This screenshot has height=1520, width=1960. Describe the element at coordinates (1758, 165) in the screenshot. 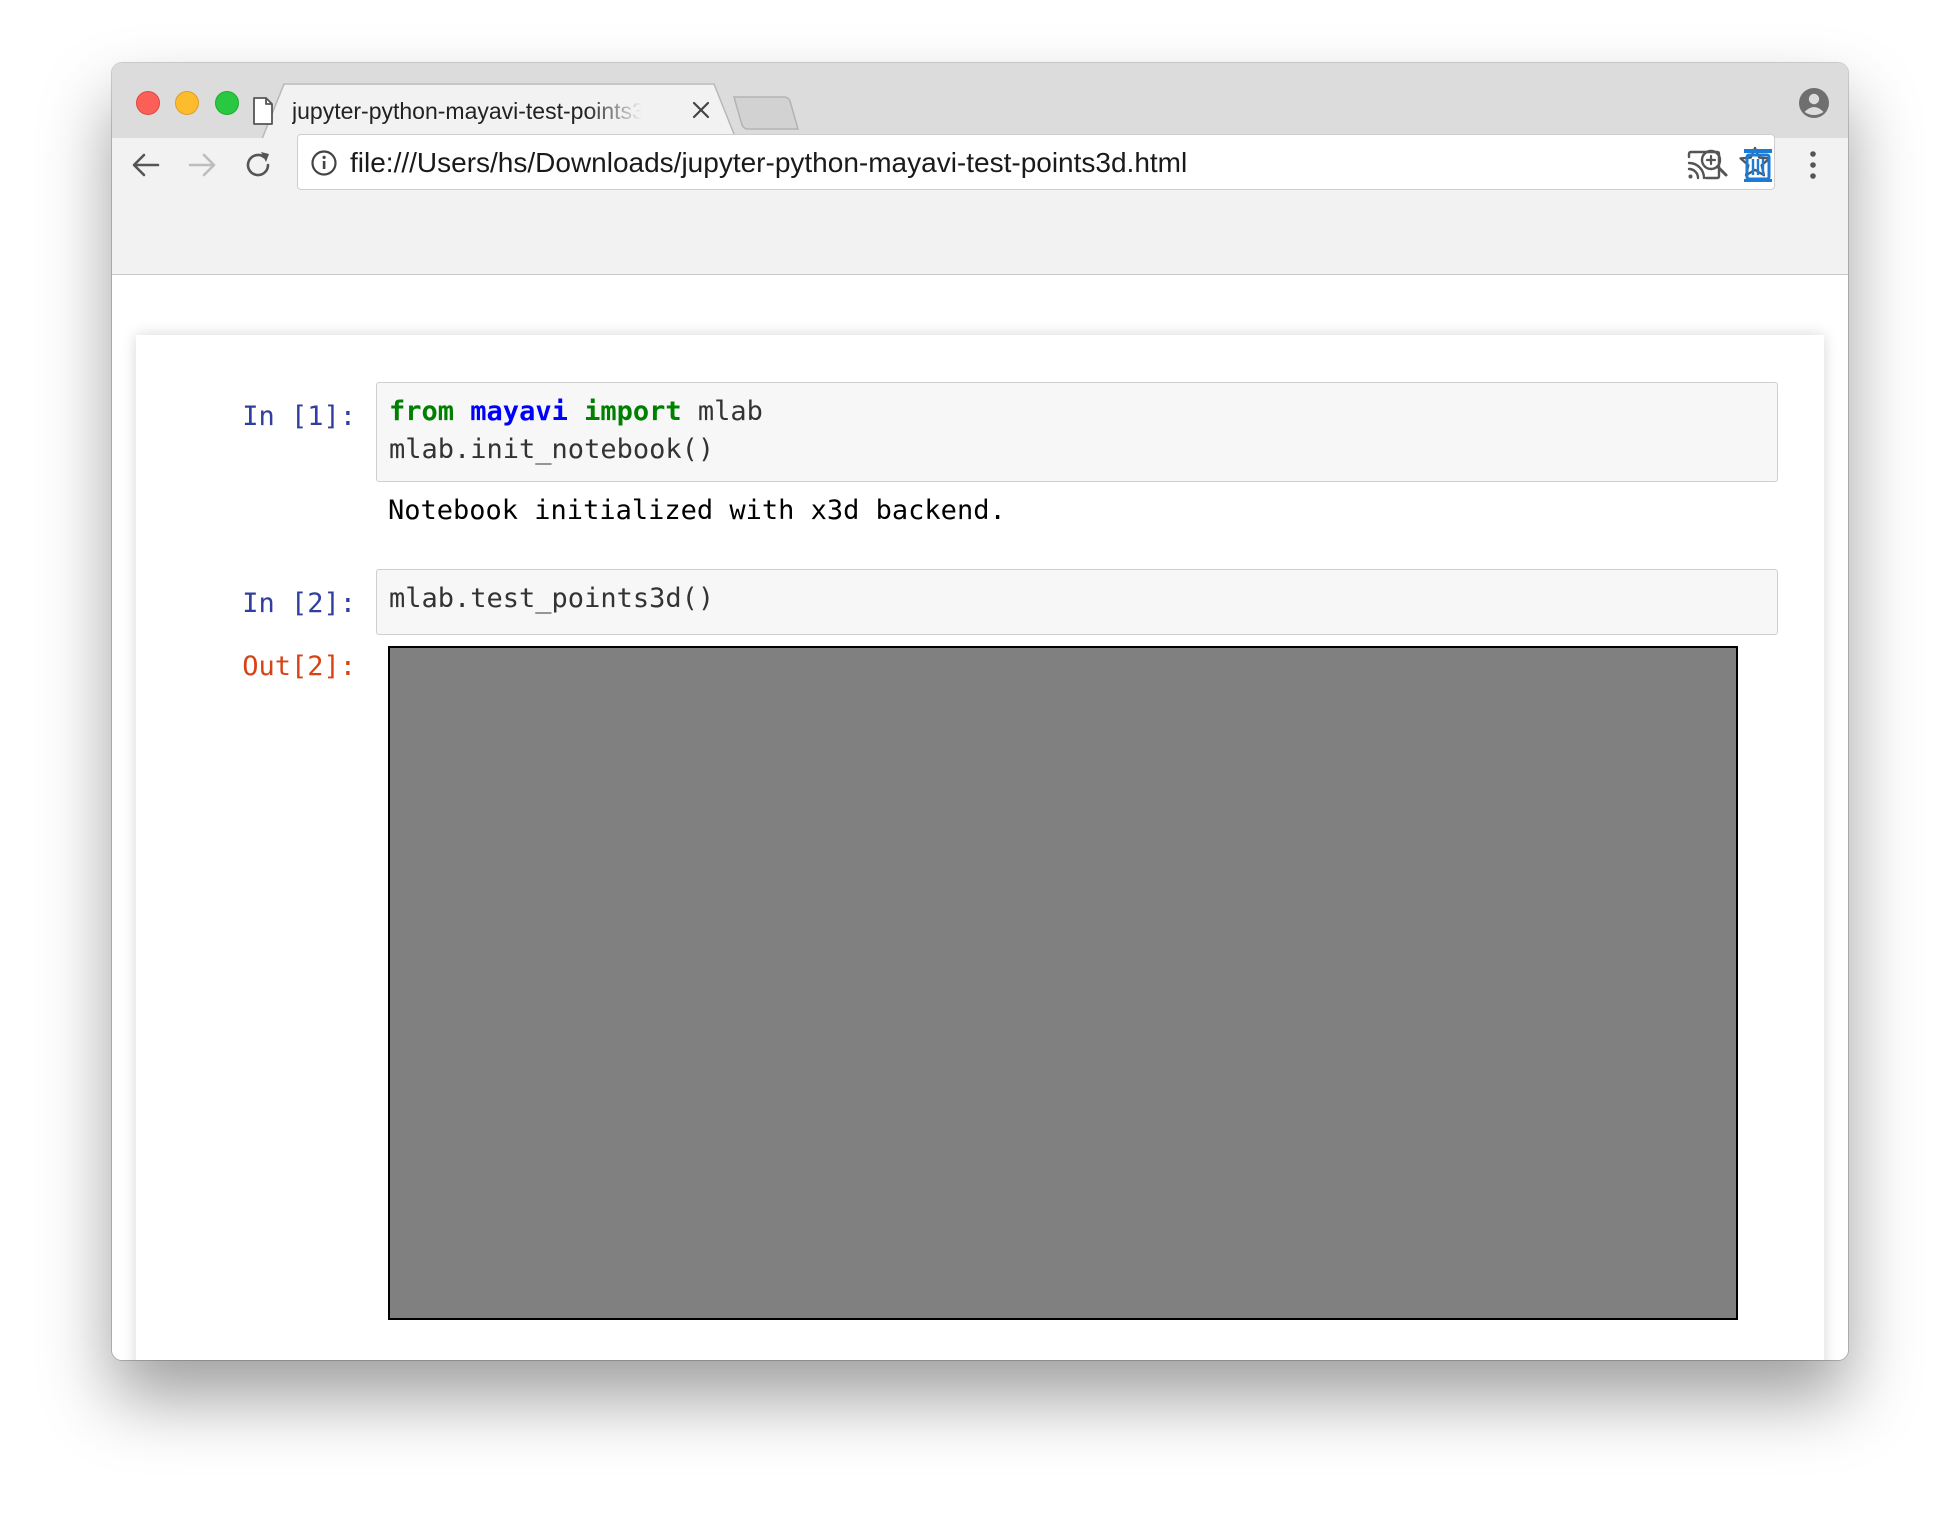

I see `extension-icon` at that location.